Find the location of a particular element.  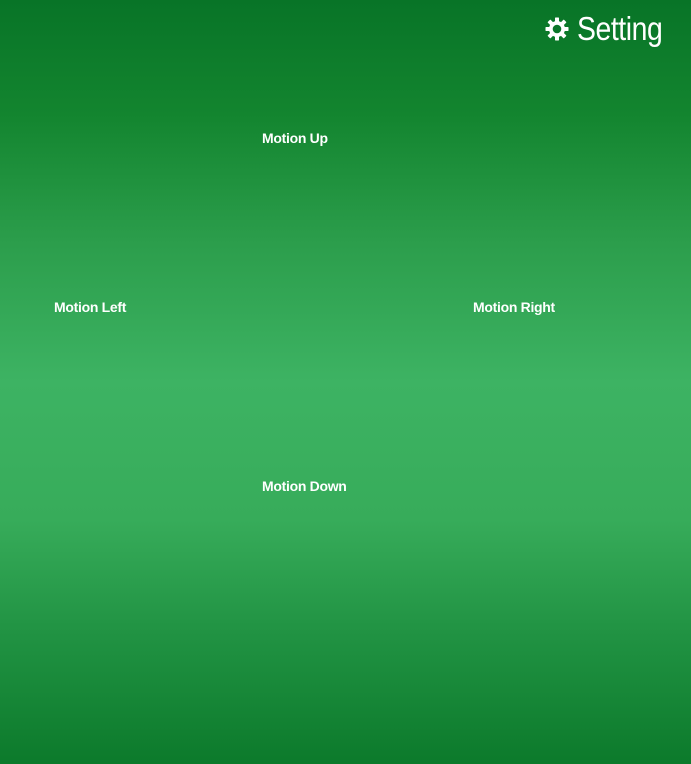

setting-label: Setting is located at coordinates (619, 28).